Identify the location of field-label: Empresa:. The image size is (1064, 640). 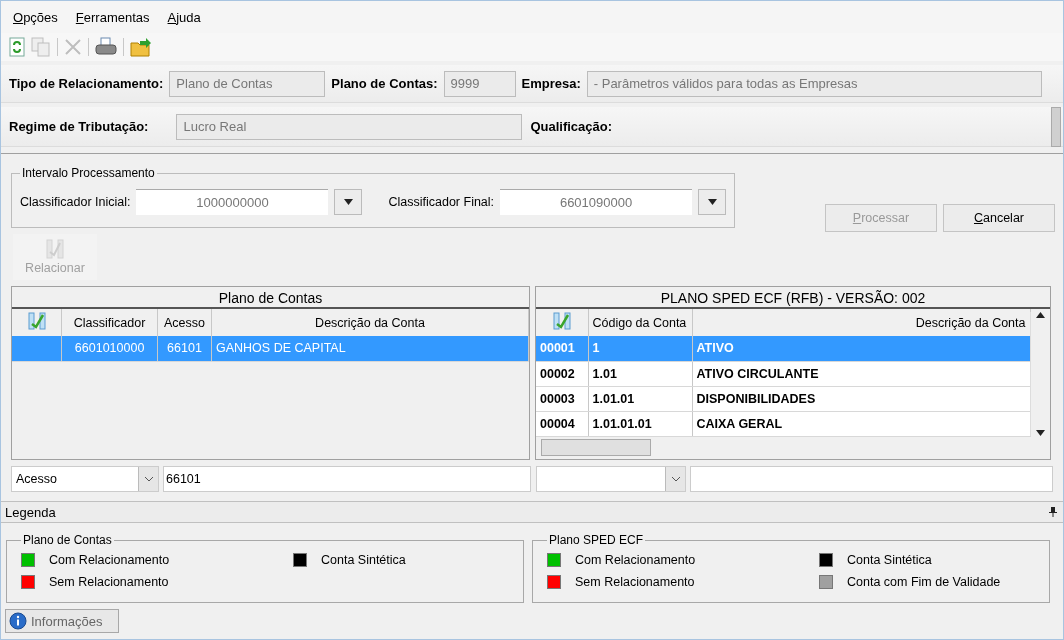
(551, 83).